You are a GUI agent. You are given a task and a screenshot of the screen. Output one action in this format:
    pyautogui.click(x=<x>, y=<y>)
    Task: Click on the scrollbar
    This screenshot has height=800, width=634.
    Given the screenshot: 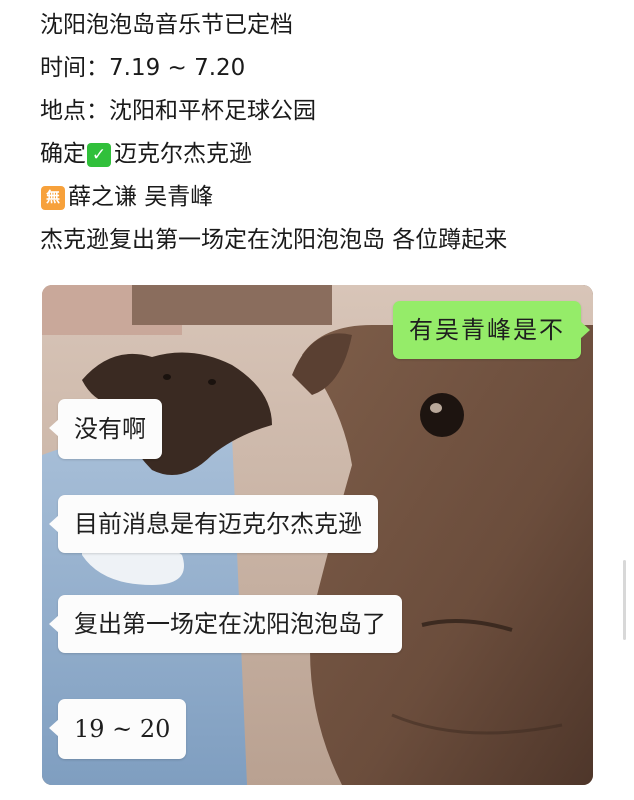 What is the action you would take?
    pyautogui.click(x=624, y=600)
    